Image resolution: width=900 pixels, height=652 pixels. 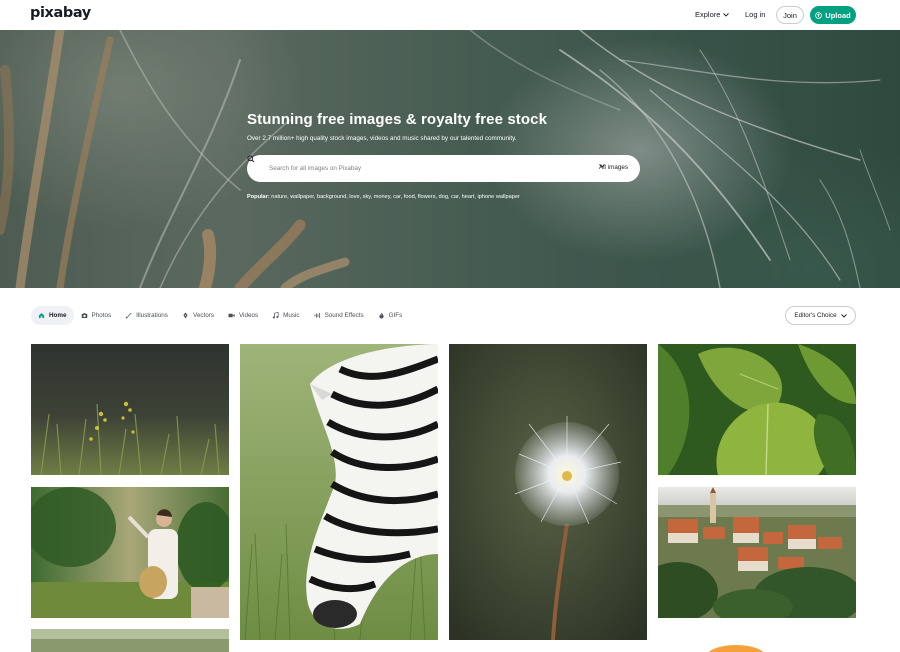 What do you see at coordinates (203, 315) in the screenshot?
I see `tab-vectors-label: Vectors` at bounding box center [203, 315].